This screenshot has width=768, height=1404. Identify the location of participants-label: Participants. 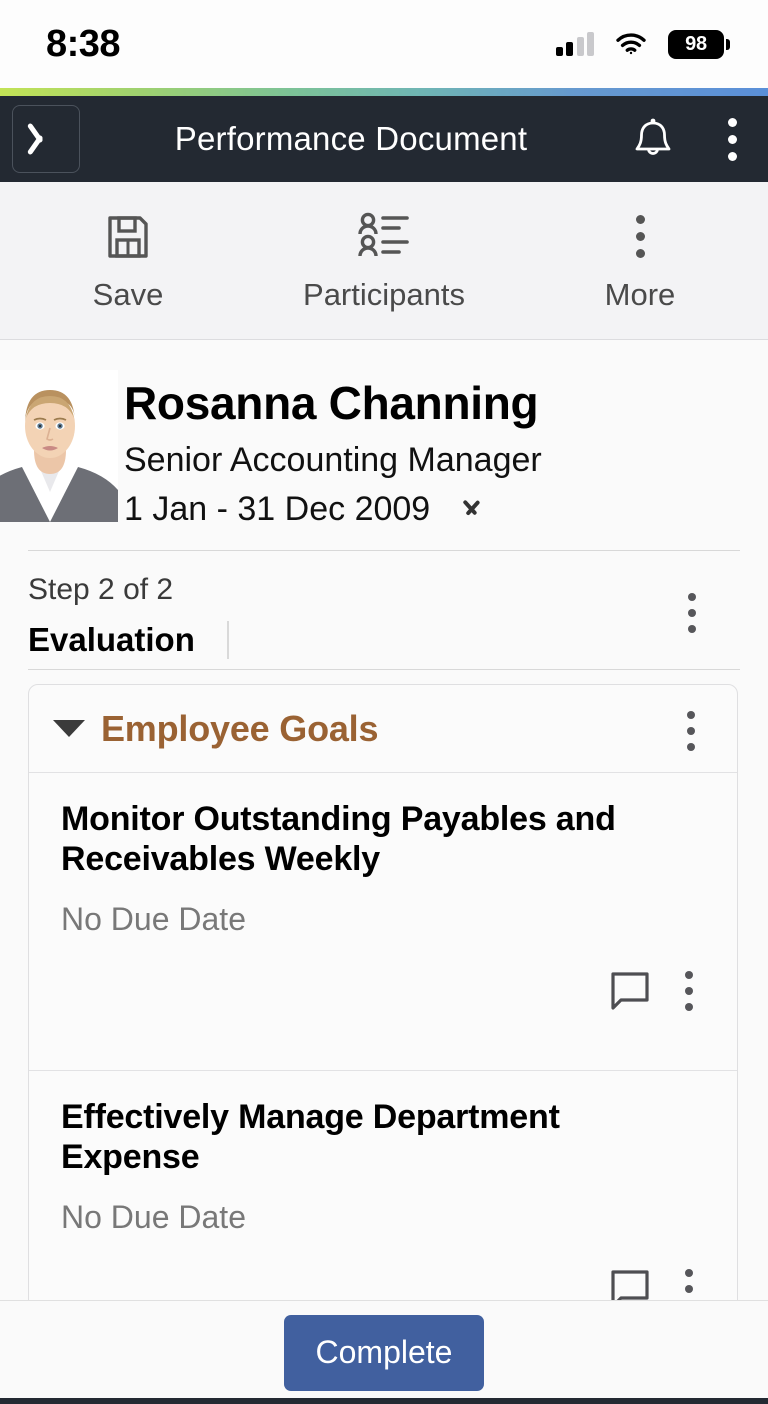
(384, 294).